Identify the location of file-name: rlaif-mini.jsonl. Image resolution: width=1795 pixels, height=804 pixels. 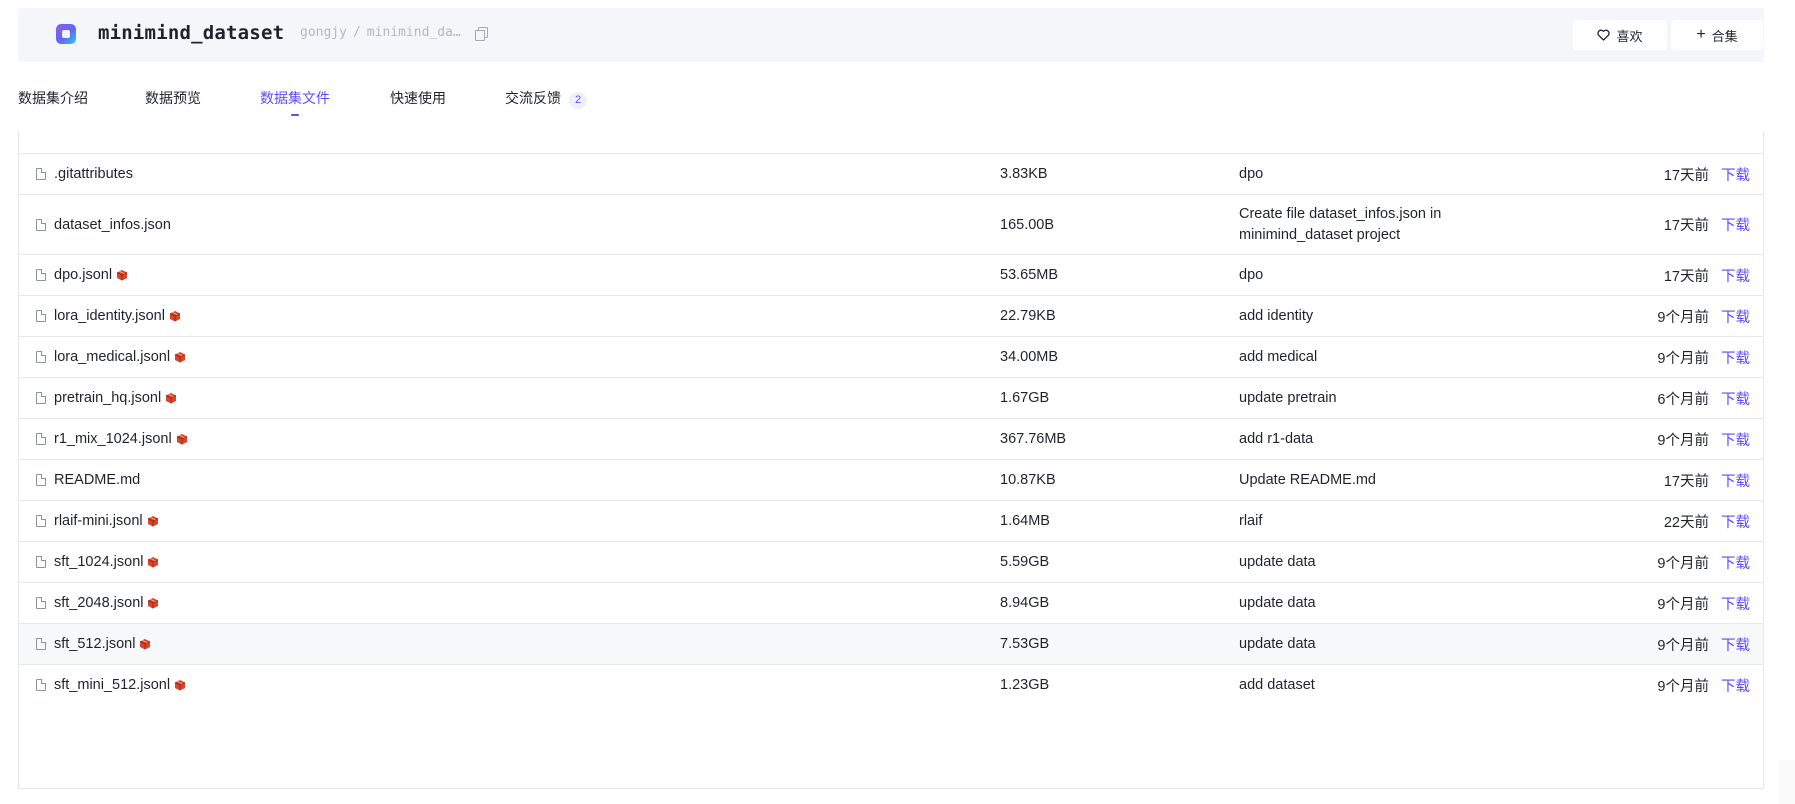
(98, 521).